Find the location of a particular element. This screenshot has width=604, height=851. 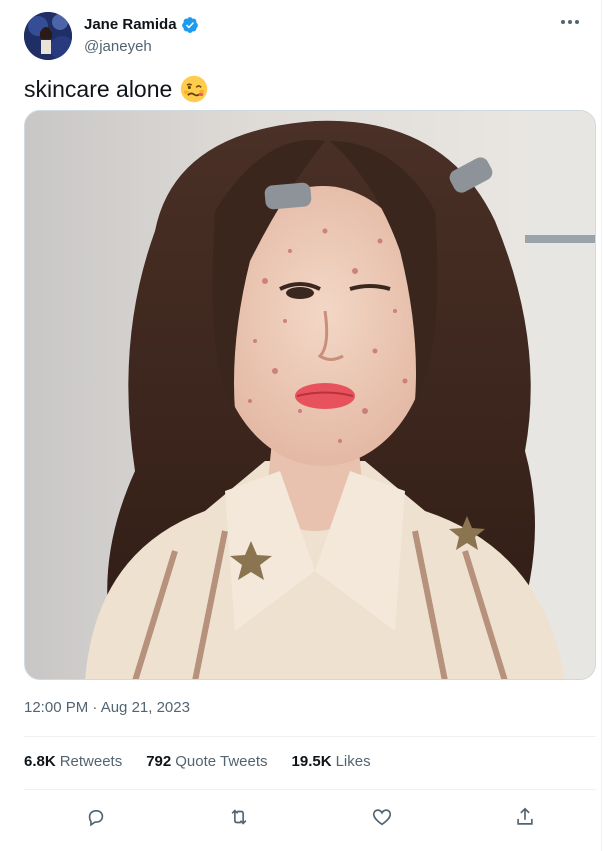

retweet-icon is located at coordinates (238, 817).